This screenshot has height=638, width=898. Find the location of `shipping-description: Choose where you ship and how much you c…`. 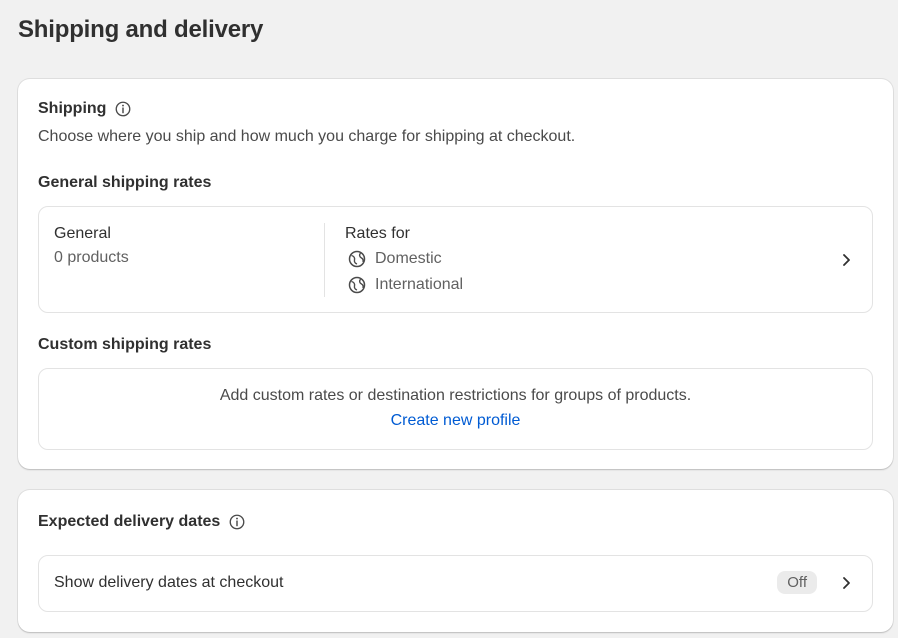

shipping-description: Choose where you ship and how much you c… is located at coordinates (307, 136).